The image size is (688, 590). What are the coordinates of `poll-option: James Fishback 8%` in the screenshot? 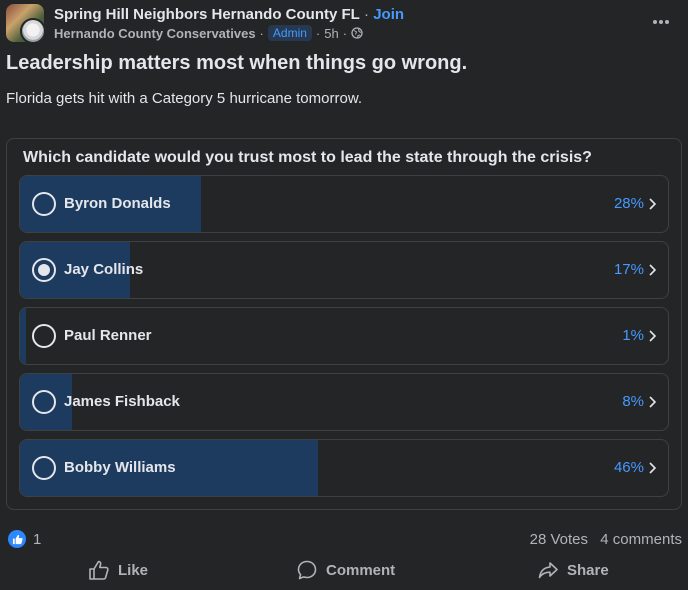 It's located at (344, 402).